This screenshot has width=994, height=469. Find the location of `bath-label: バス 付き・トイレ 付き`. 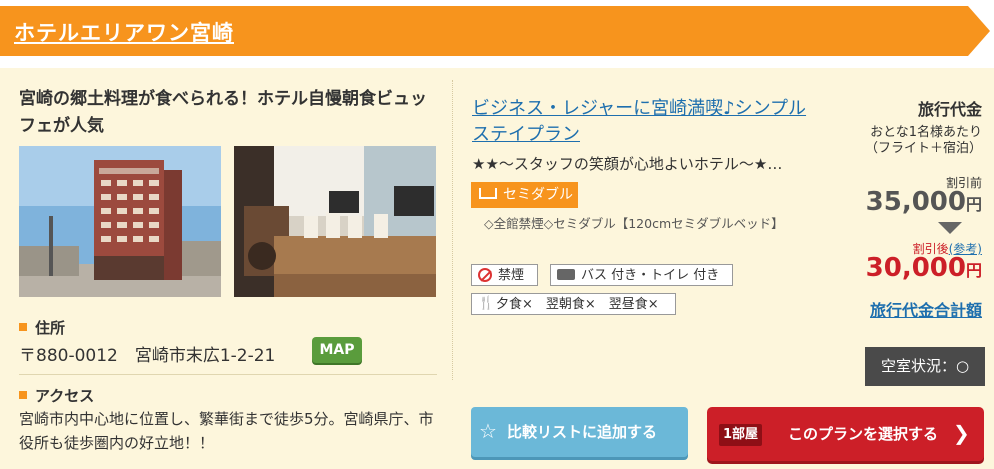

bath-label: バス 付き・トイレ 付き is located at coordinates (650, 275).